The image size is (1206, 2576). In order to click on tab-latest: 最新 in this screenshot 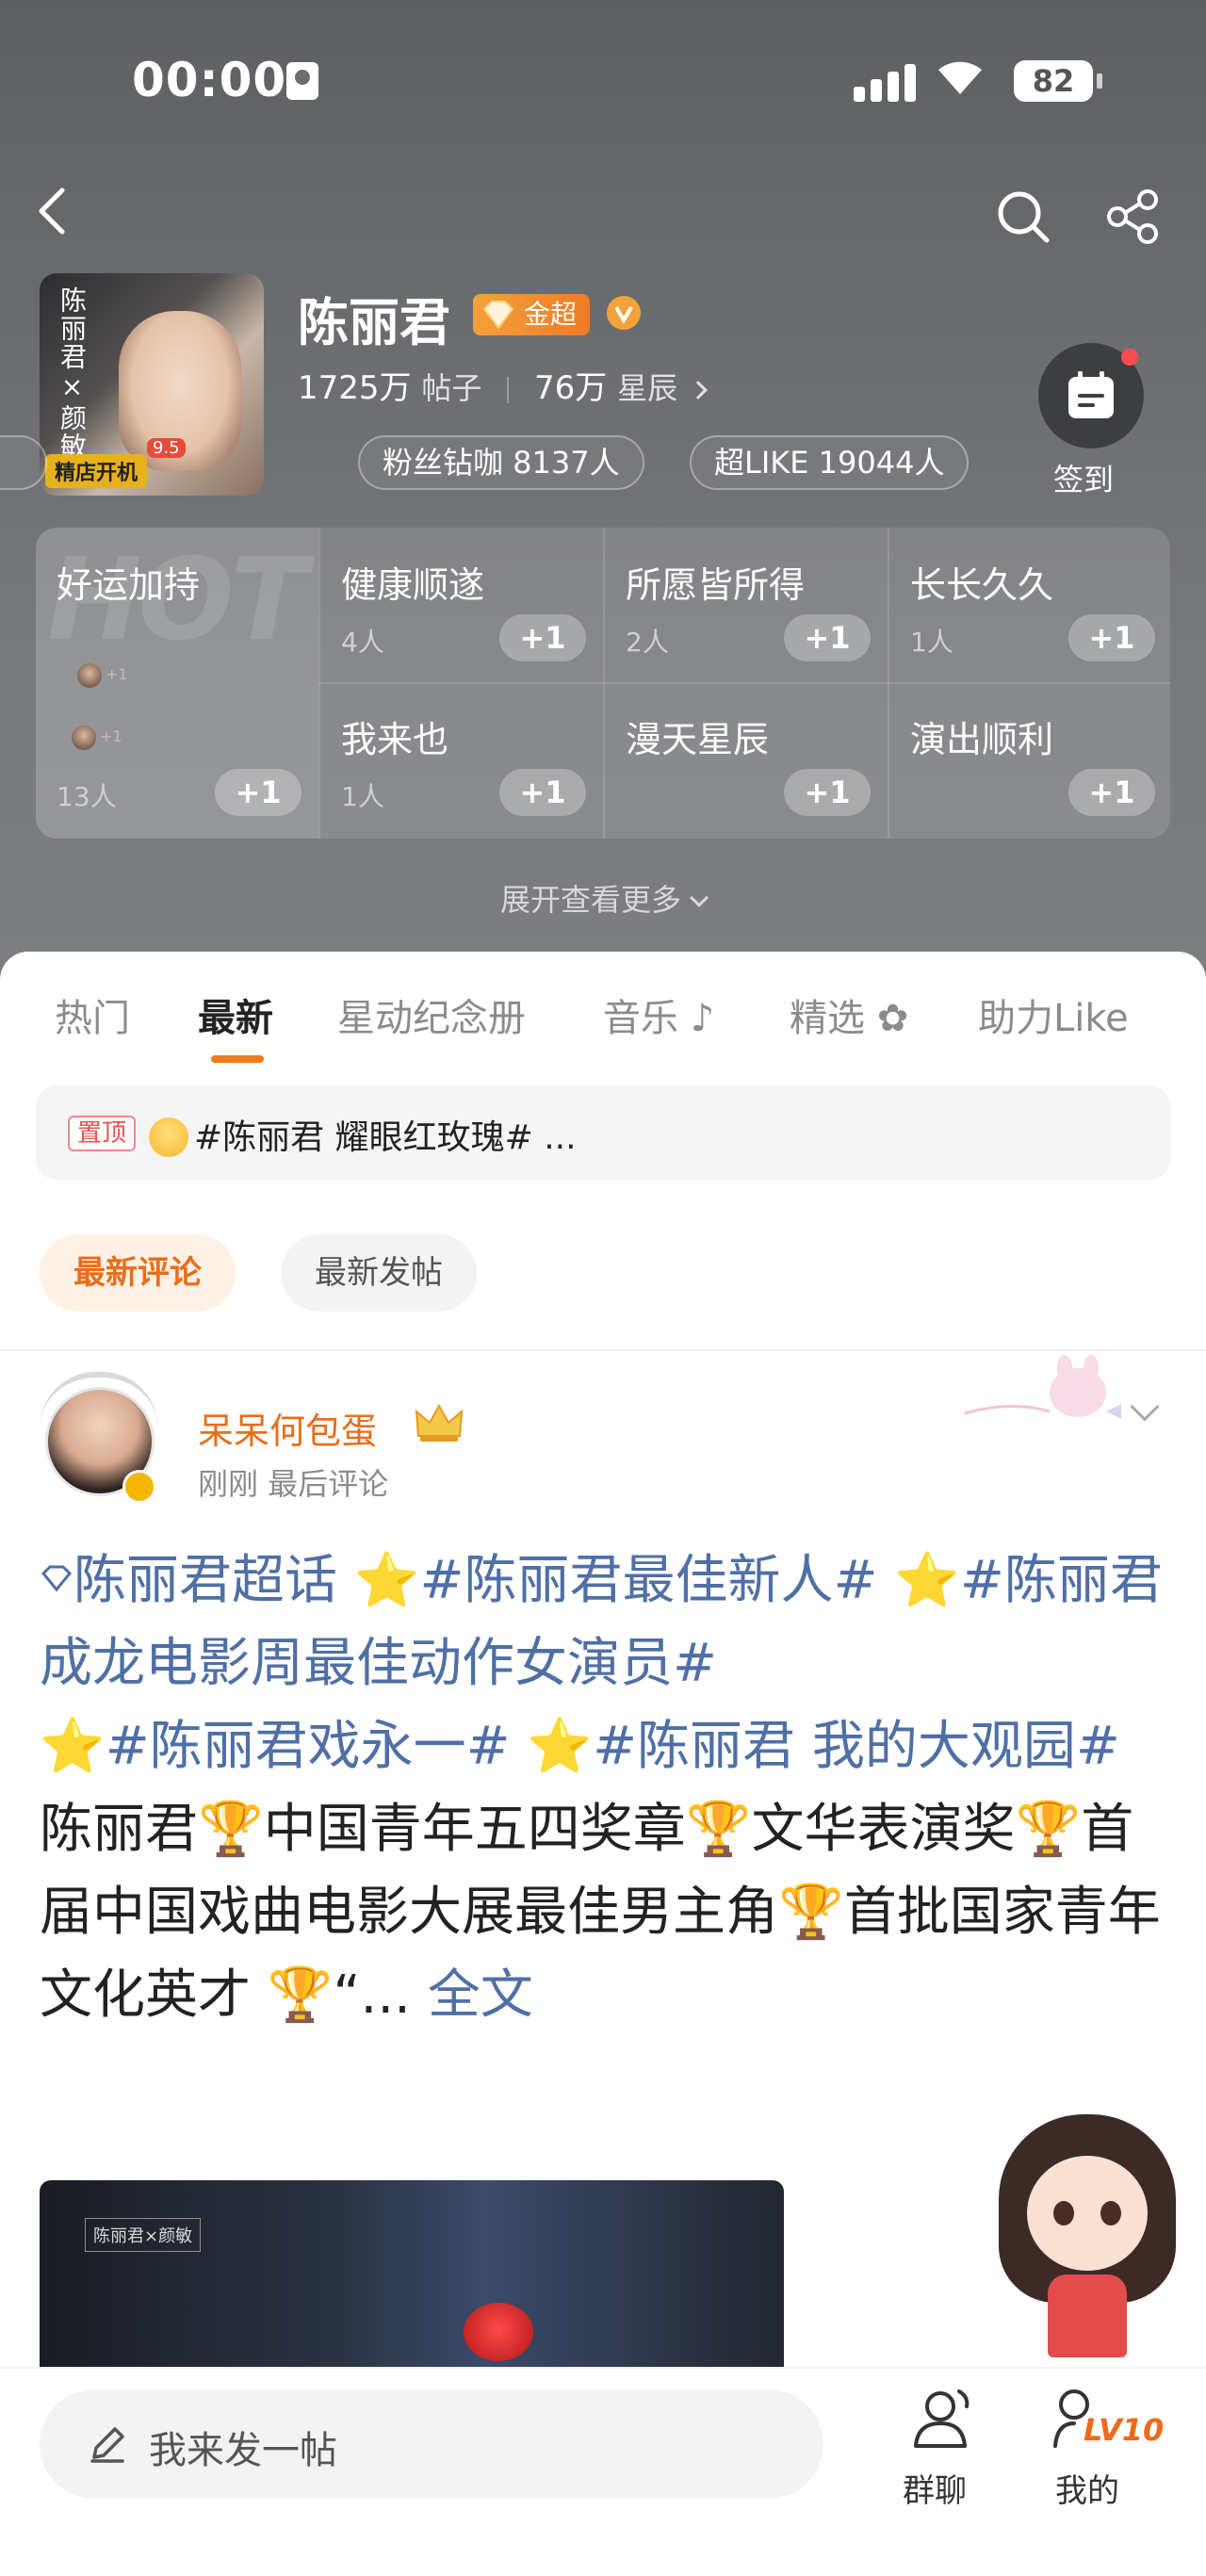, I will do `click(235, 1014)`.